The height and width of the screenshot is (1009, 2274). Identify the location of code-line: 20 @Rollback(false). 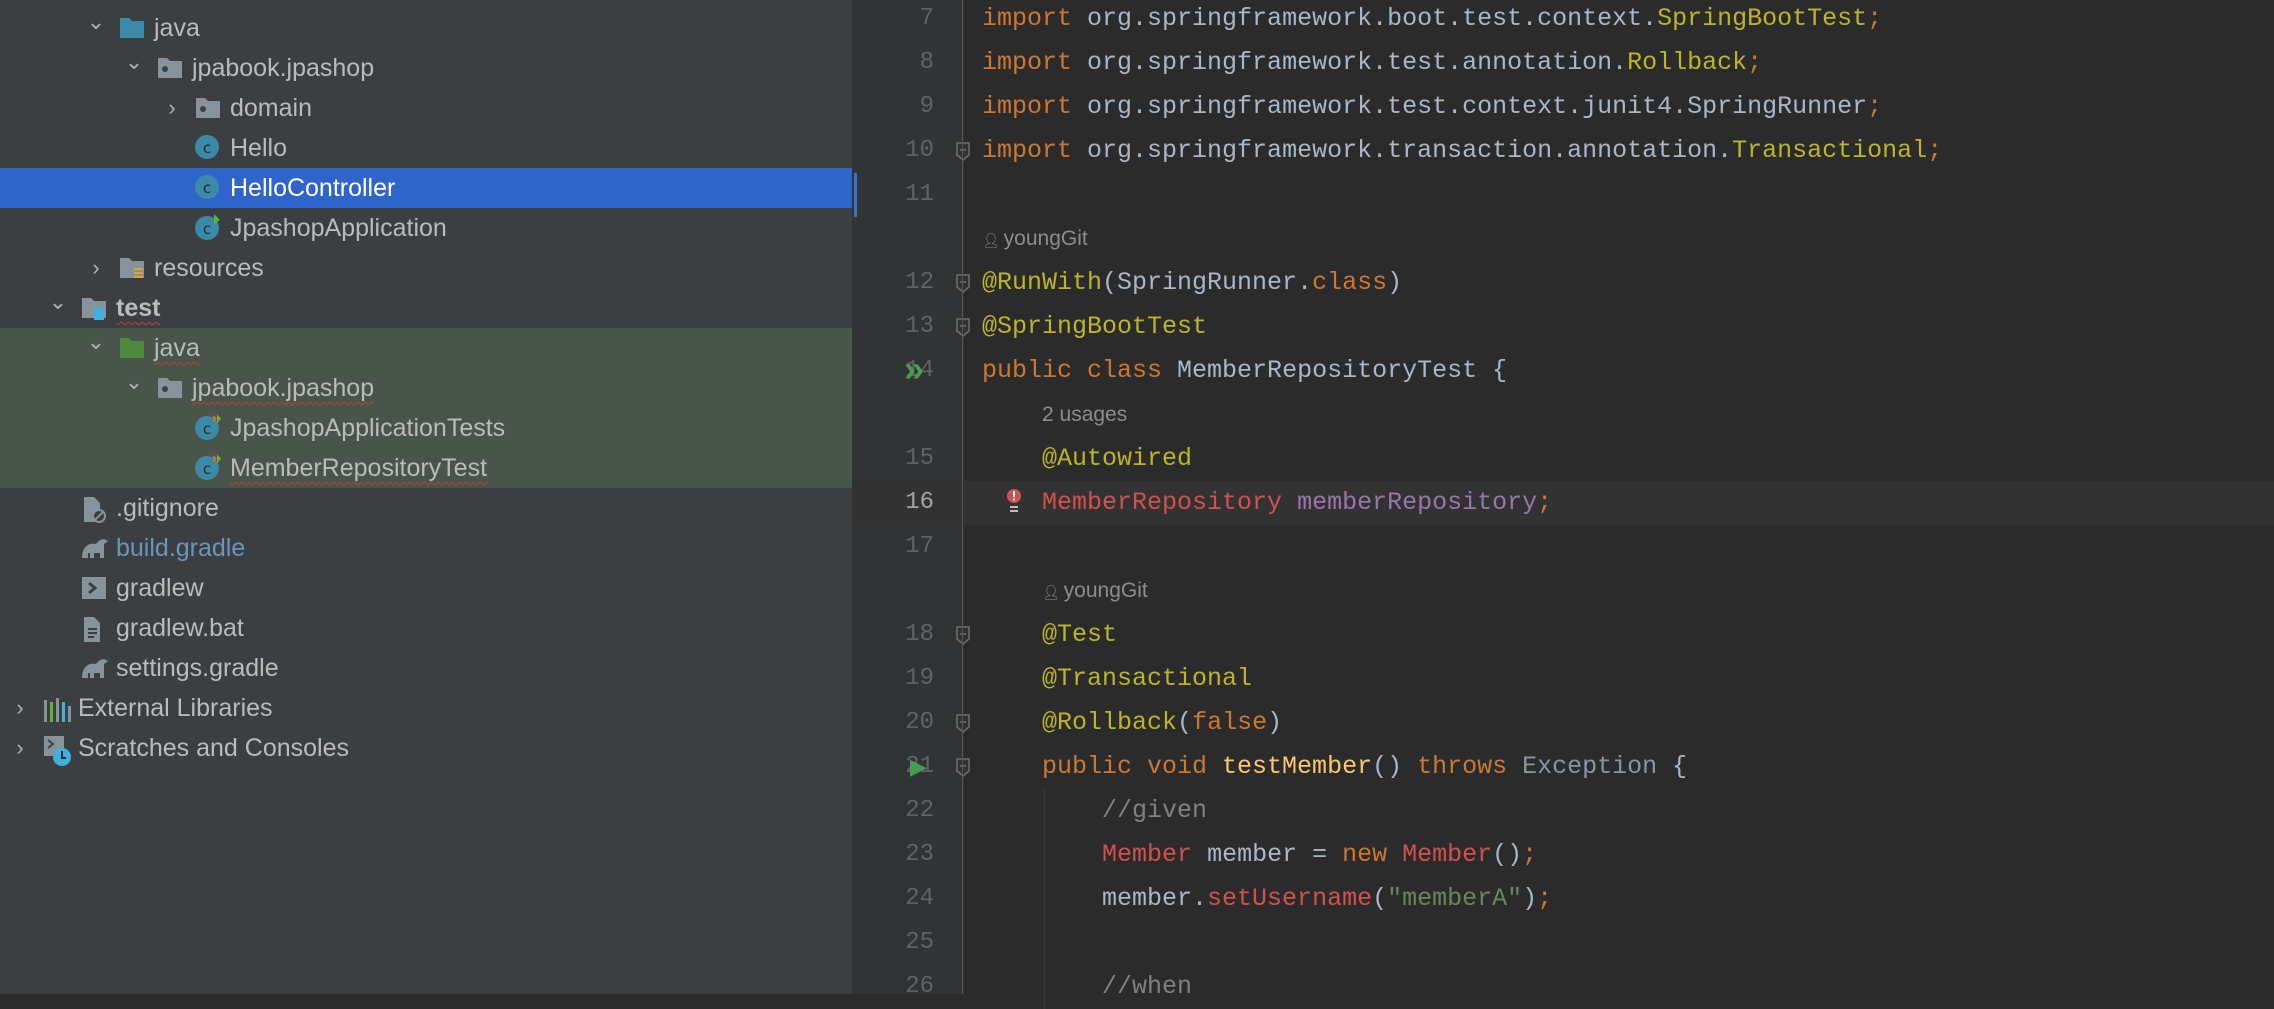
(1564, 723).